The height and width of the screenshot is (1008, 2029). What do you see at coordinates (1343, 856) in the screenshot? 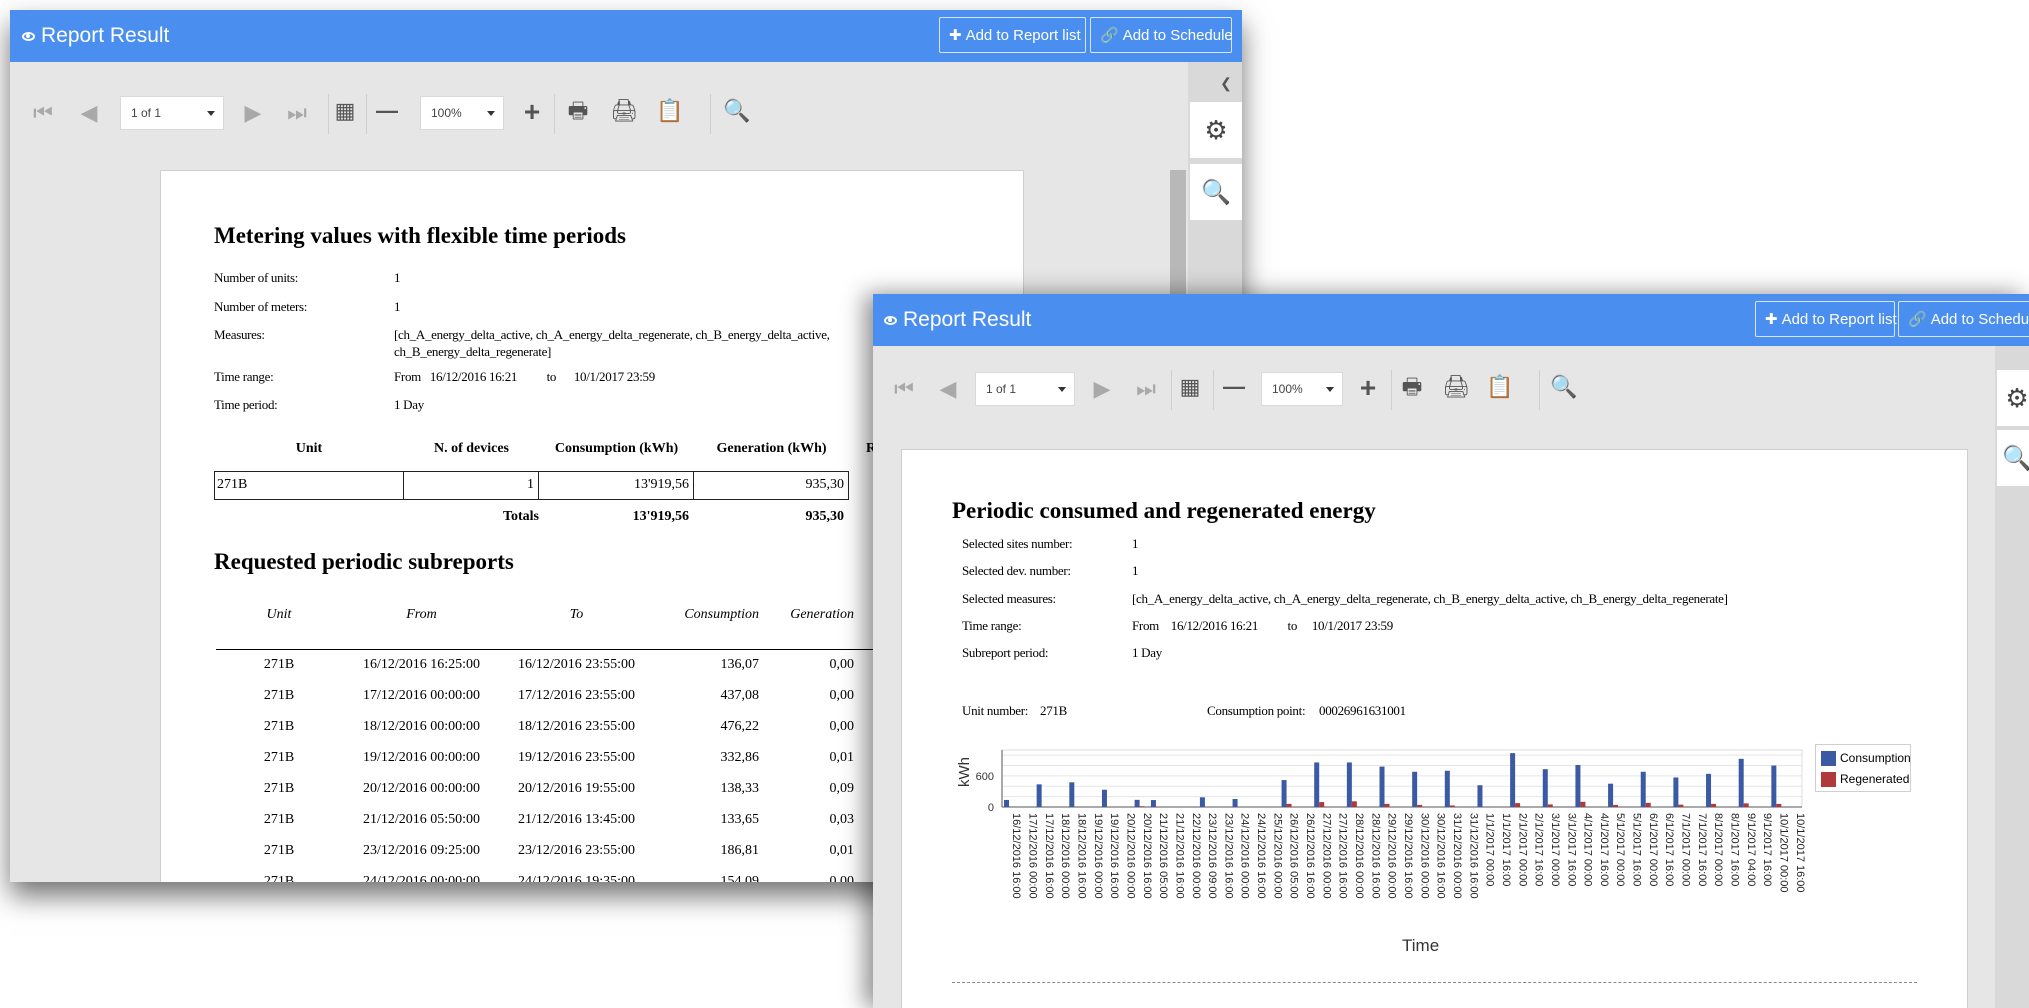
I see `x-tick-label: 27/12/2016 16:00` at bounding box center [1343, 856].